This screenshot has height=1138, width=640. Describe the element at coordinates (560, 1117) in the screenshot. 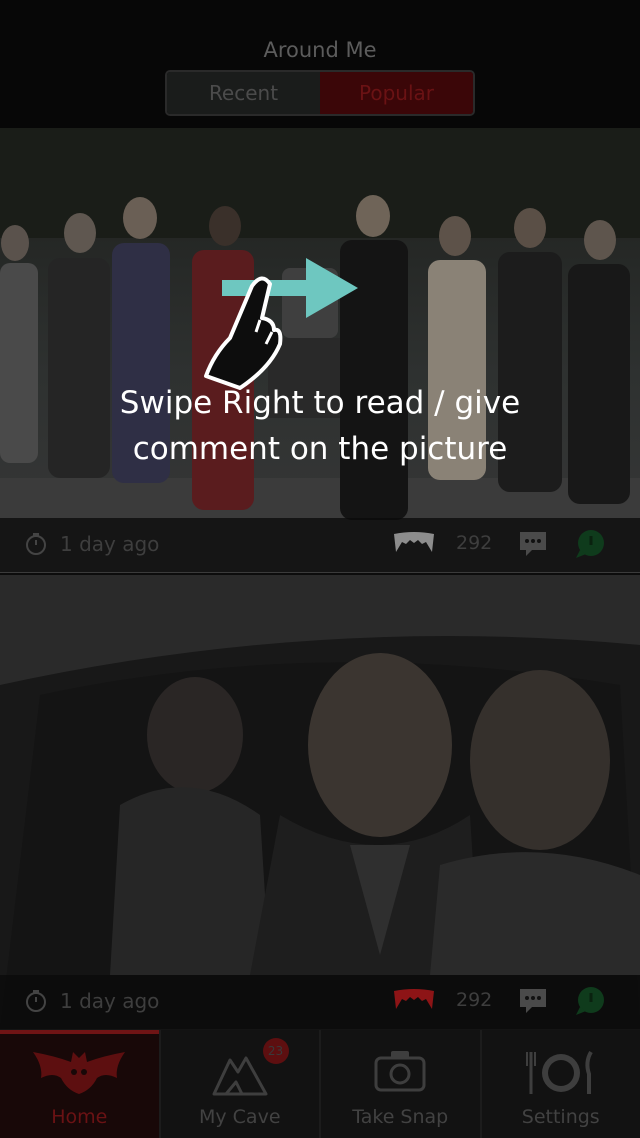

I see `tab-settings-label: Settings` at that location.